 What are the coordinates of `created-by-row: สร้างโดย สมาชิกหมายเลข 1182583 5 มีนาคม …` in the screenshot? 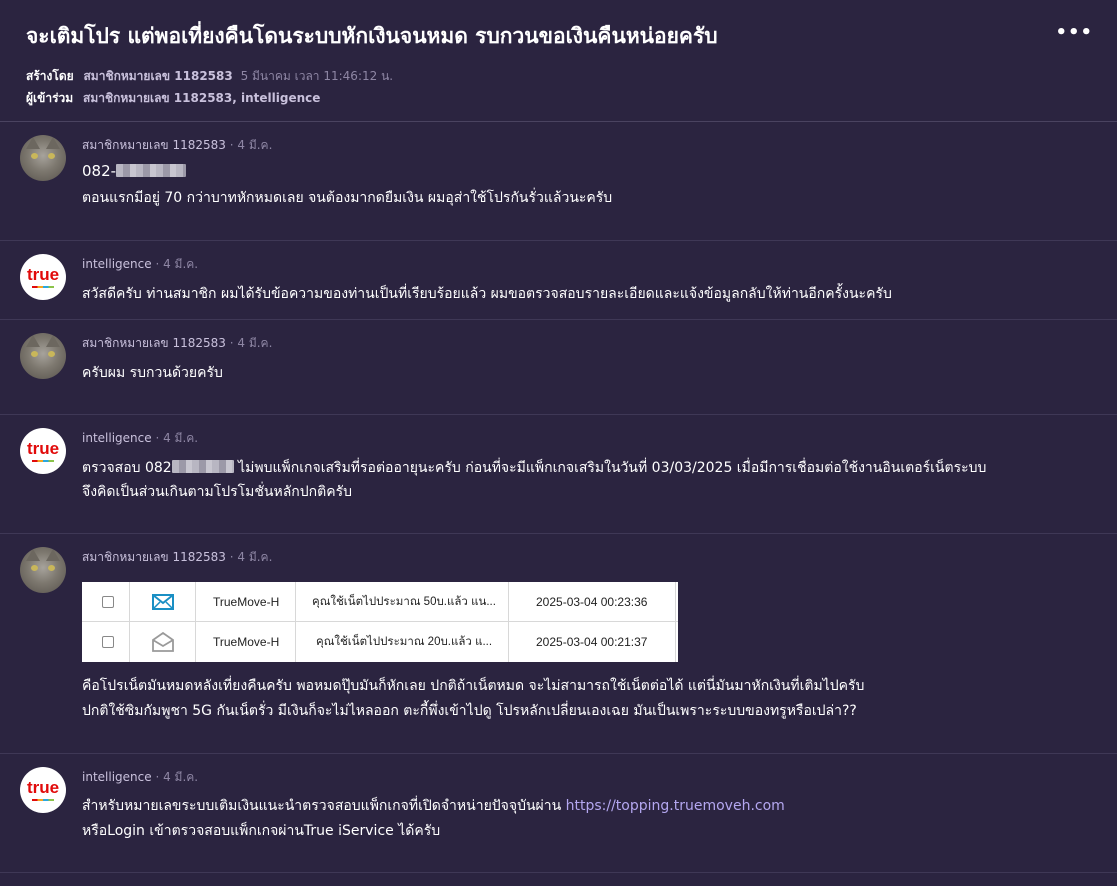 It's located at (209, 76).